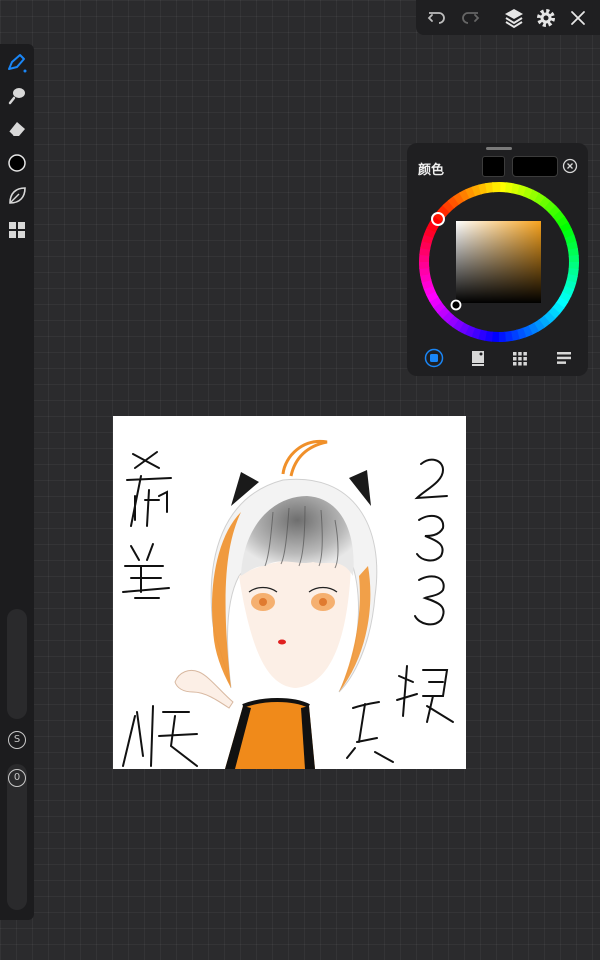 The height and width of the screenshot is (960, 600). What do you see at coordinates (514, 18) in the screenshot?
I see `layers-icon` at bounding box center [514, 18].